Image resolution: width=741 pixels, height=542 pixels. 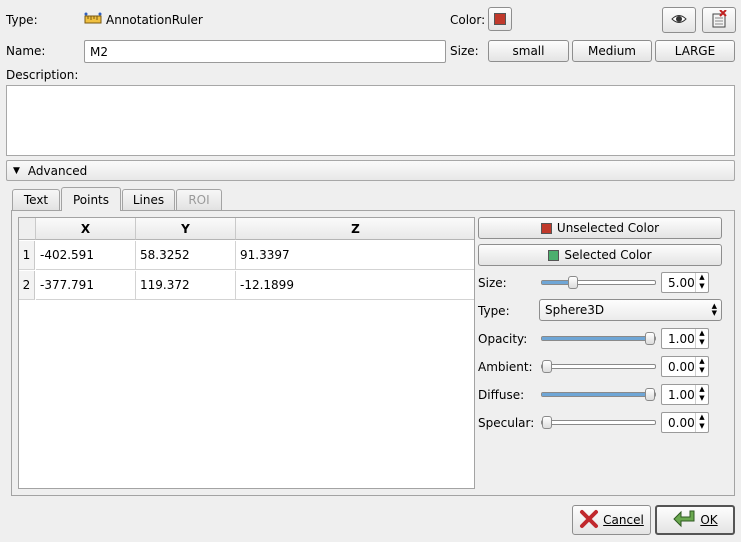 I want to click on description-label: Description:, so click(x=42, y=75).